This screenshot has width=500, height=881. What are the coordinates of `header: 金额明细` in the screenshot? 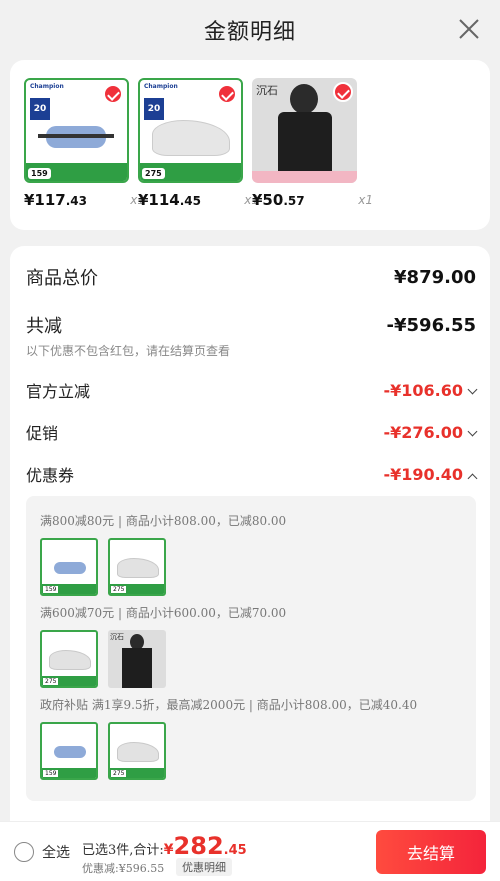 It's located at (250, 29).